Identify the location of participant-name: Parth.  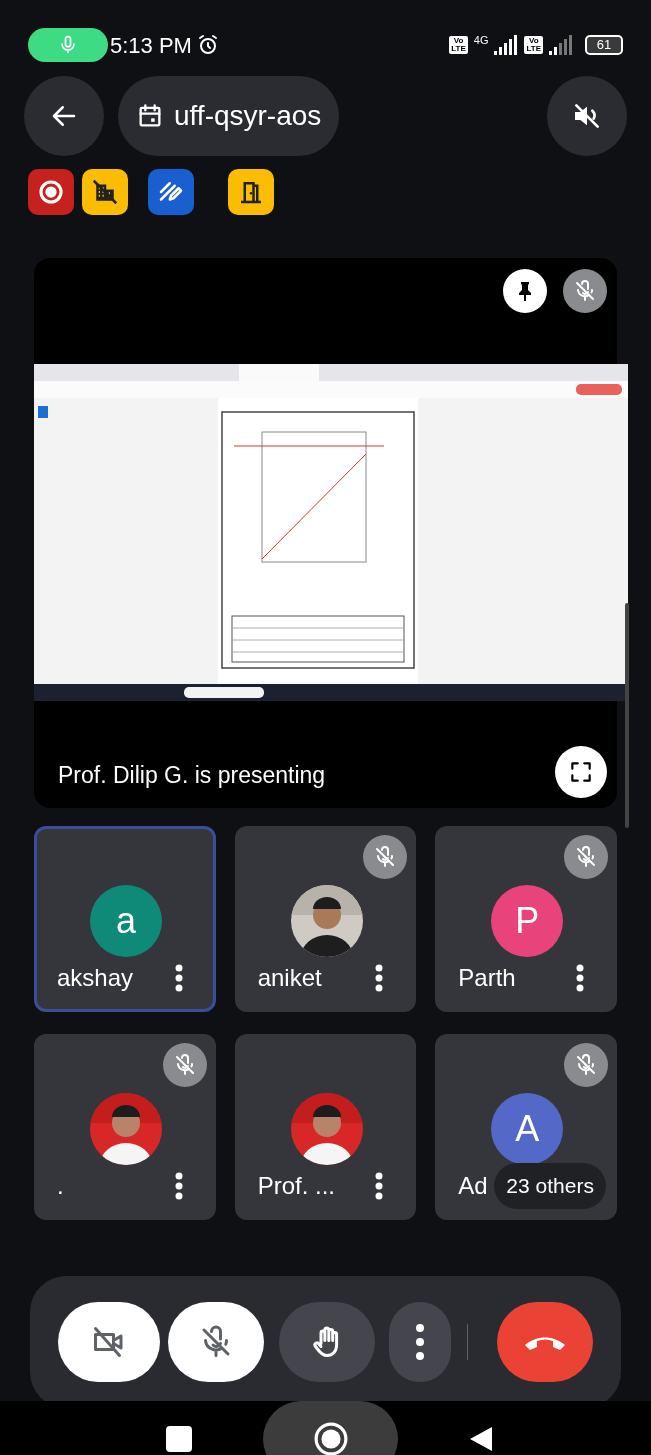
(487, 978).